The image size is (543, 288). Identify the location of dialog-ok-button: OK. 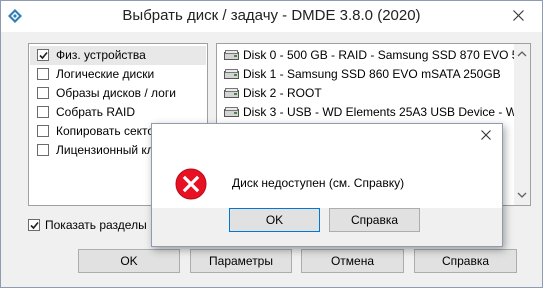
(274, 220).